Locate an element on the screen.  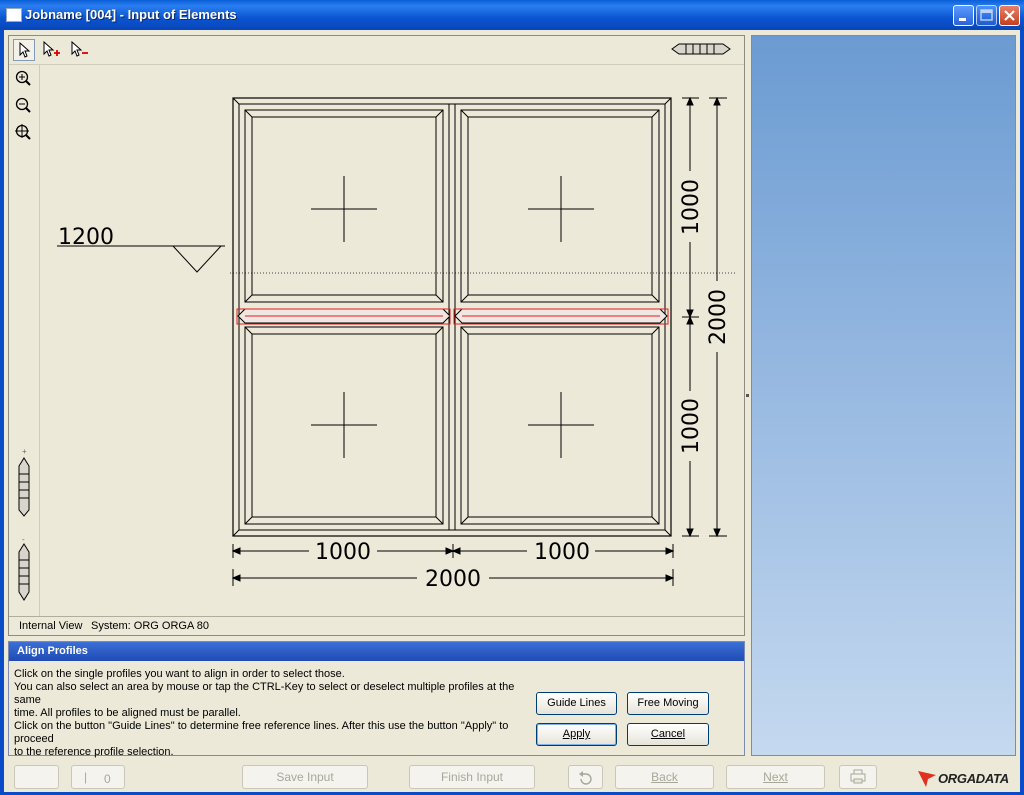
transom-left-selected is located at coordinates (343, 316).